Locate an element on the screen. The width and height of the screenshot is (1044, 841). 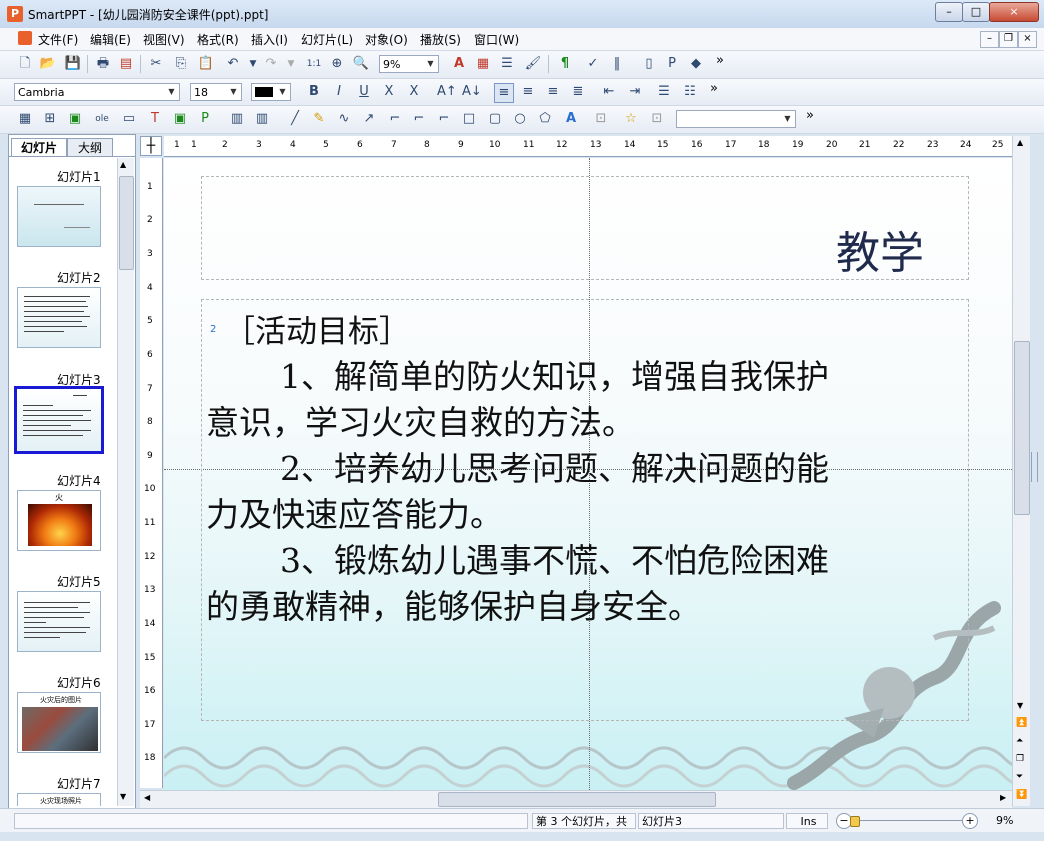
slide-thumbnail-6: 火灾后的图片 is located at coordinates (59, 722).